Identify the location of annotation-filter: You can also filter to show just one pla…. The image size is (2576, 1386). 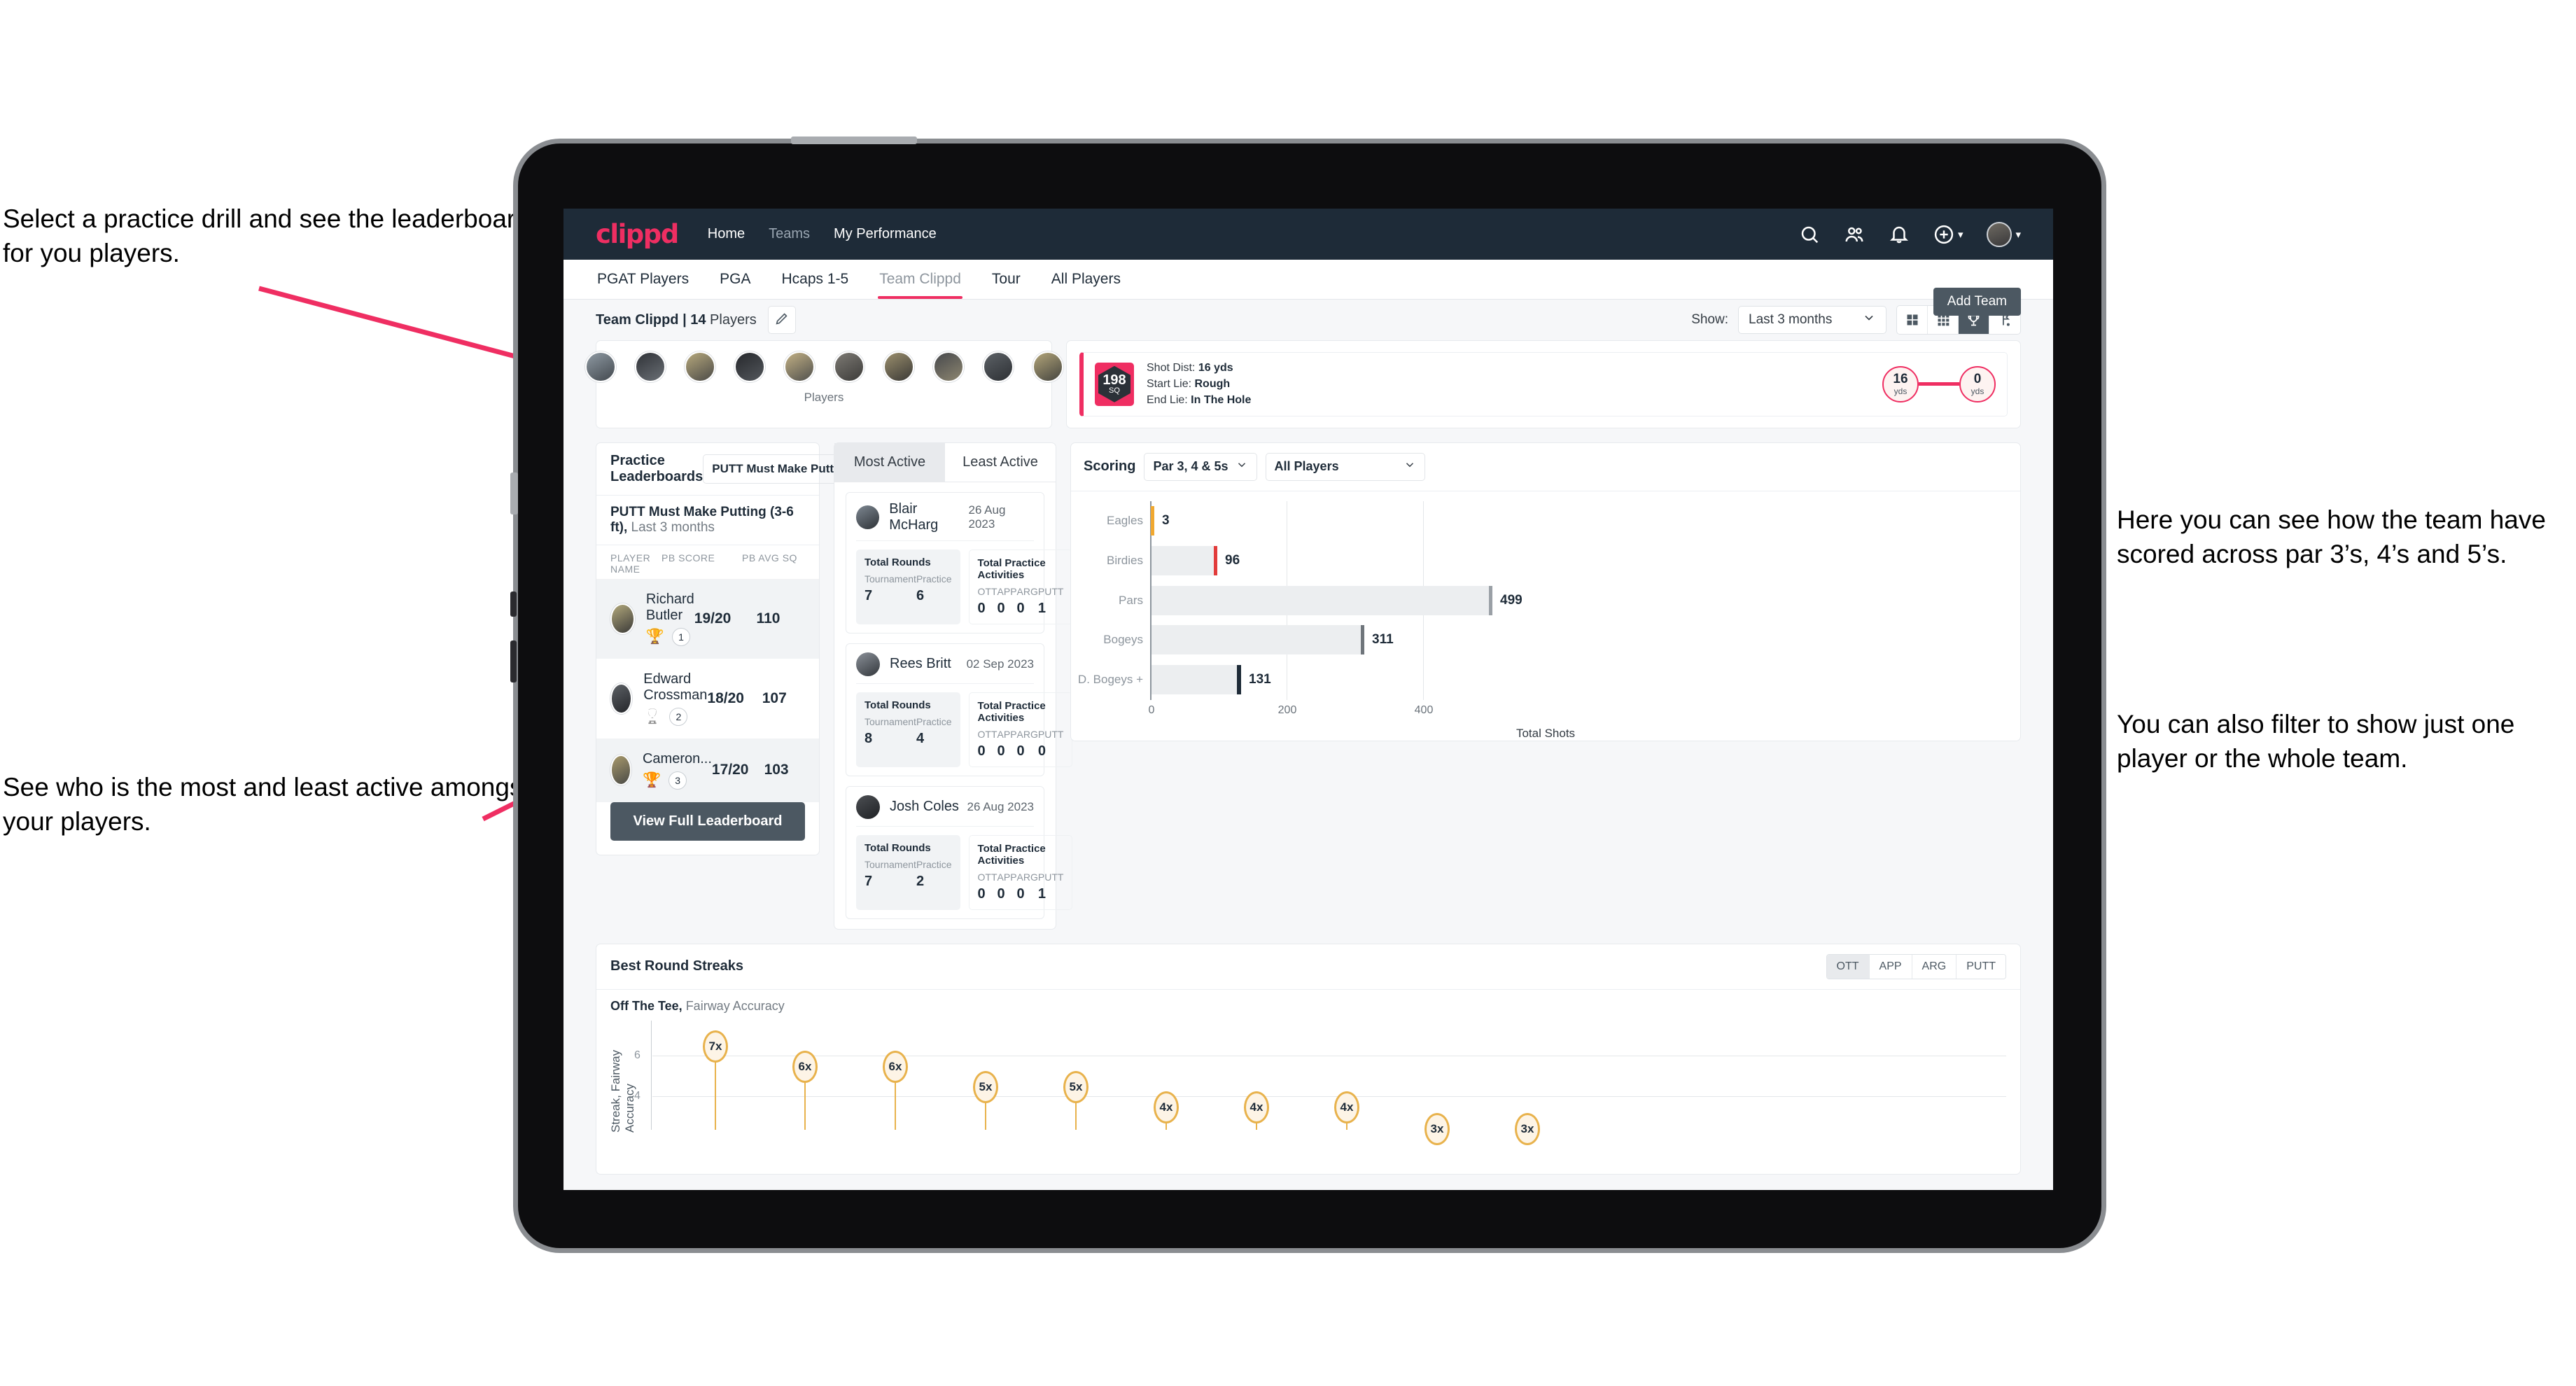
(2316, 742).